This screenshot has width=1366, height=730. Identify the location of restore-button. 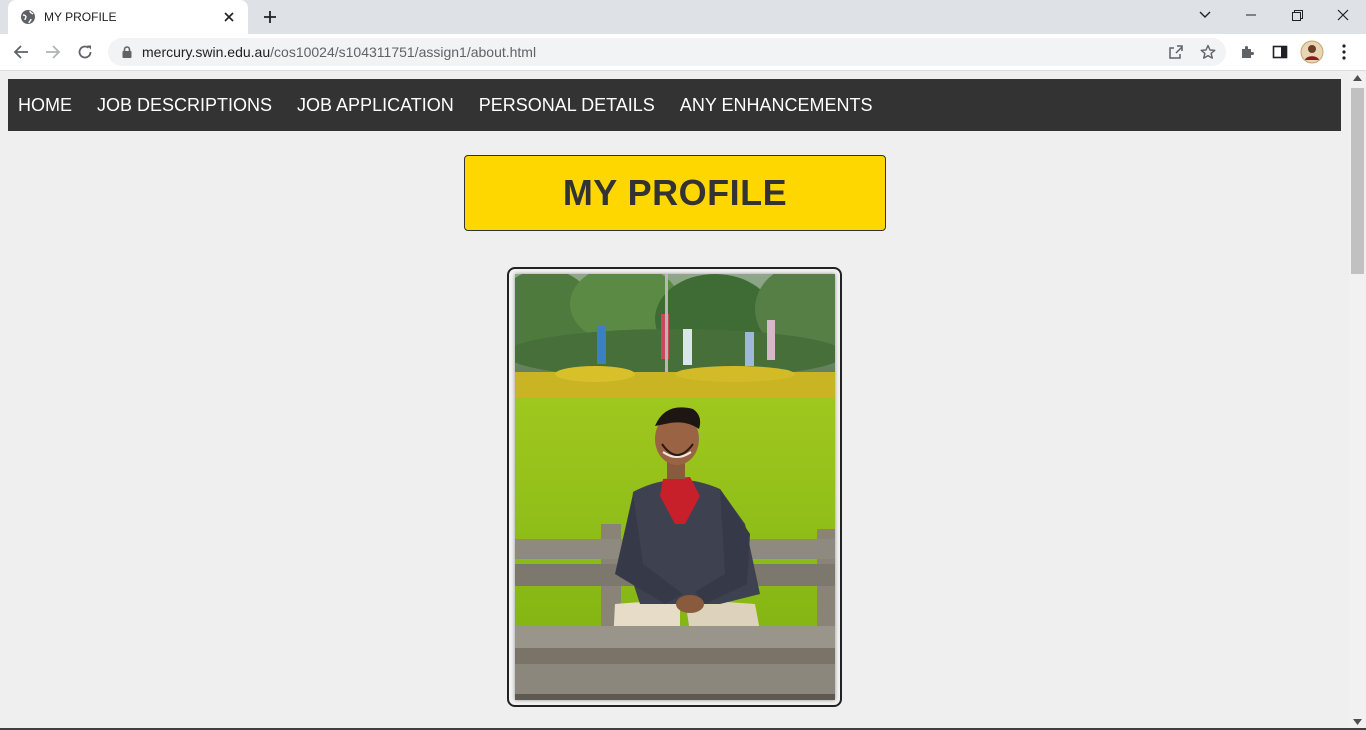
(1297, 15).